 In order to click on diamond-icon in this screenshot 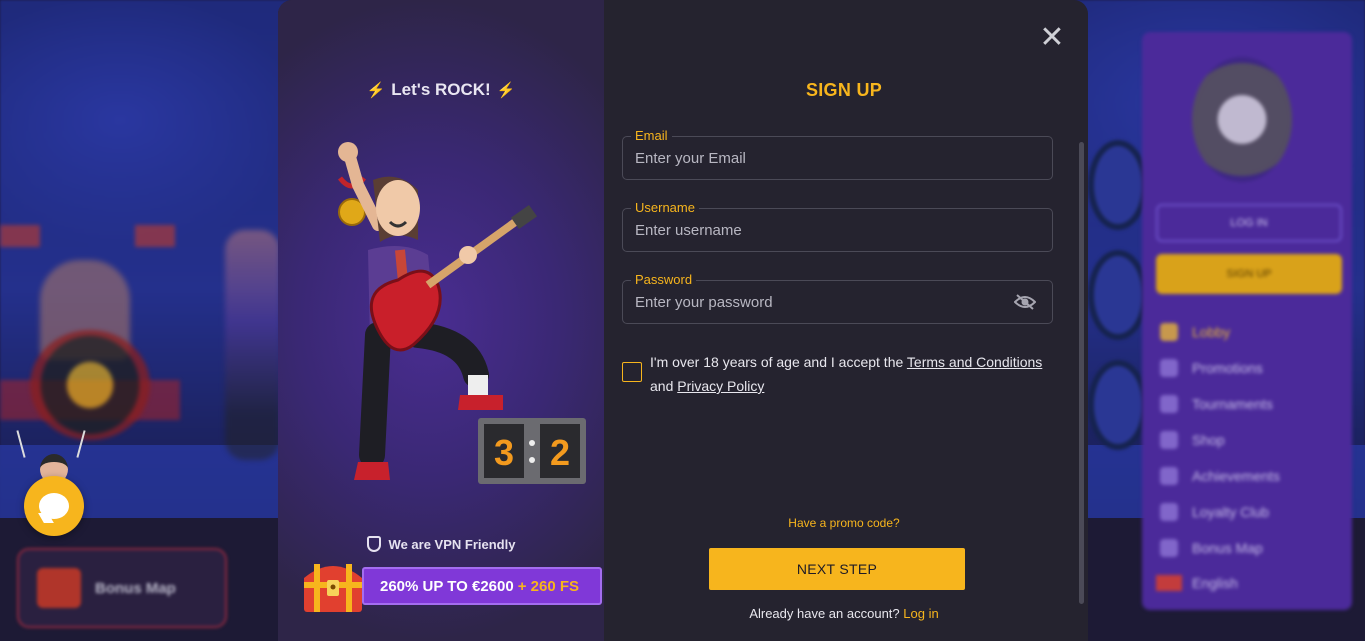, I will do `click(1169, 476)`.